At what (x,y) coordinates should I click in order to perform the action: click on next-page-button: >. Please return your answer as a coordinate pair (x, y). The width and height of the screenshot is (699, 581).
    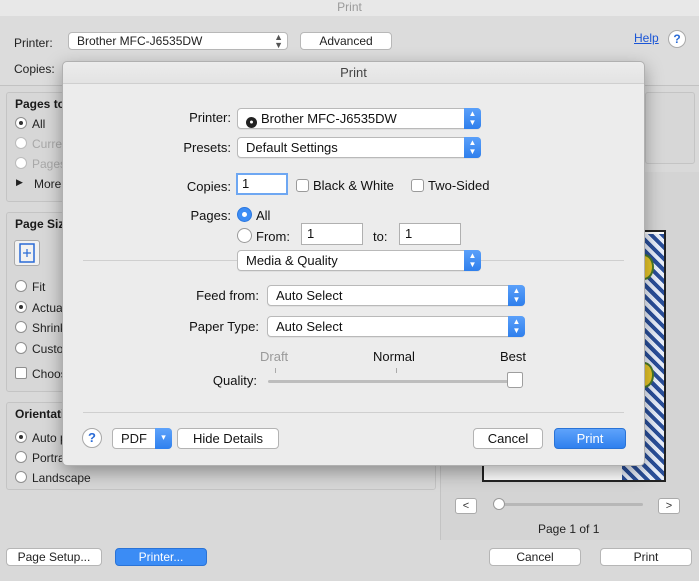
    Looking at the image, I should click on (669, 506).